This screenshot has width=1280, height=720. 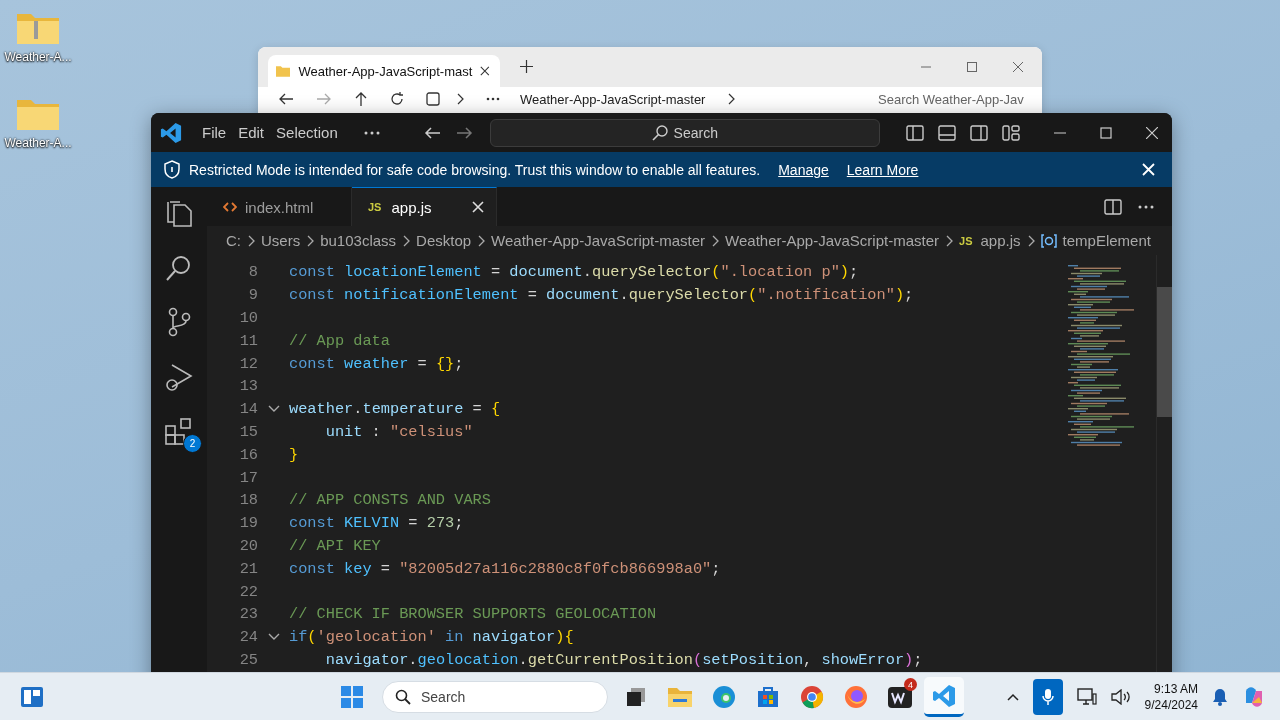 I want to click on volume-icon, so click(x=1120, y=696).